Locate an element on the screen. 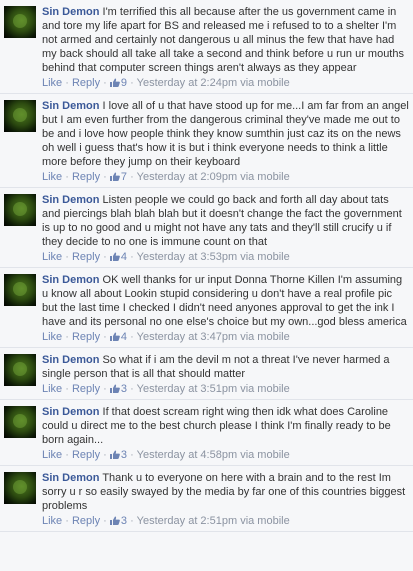 This screenshot has width=413, height=571. comment-timestamp: Yesterday at 2:09pm is located at coordinates (187, 177).